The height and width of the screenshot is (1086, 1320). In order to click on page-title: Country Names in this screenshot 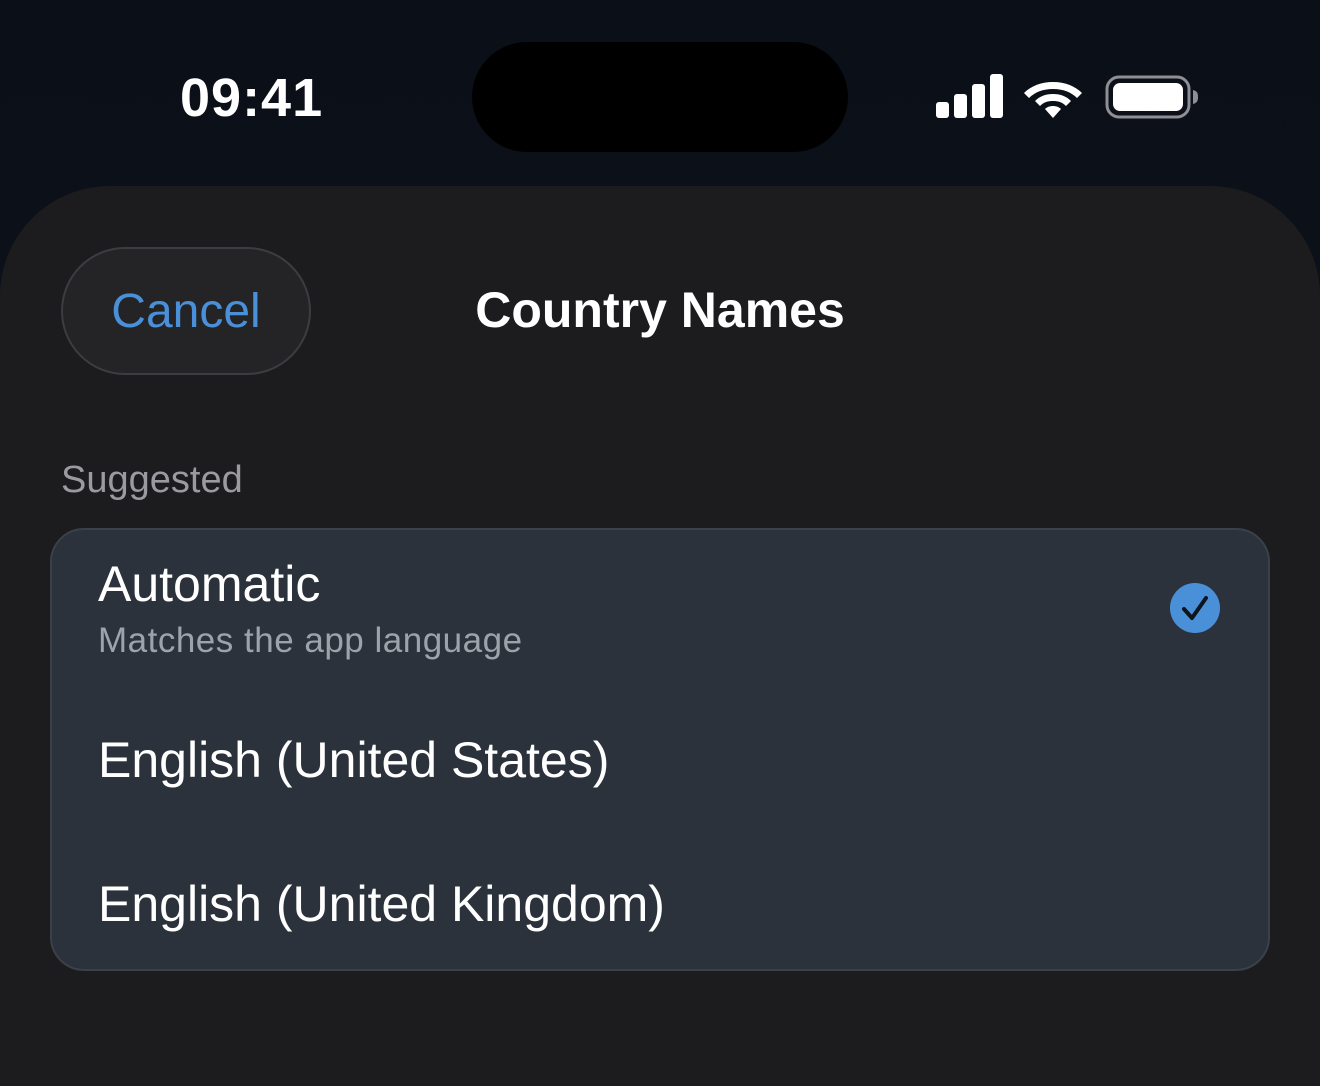, I will do `click(660, 310)`.